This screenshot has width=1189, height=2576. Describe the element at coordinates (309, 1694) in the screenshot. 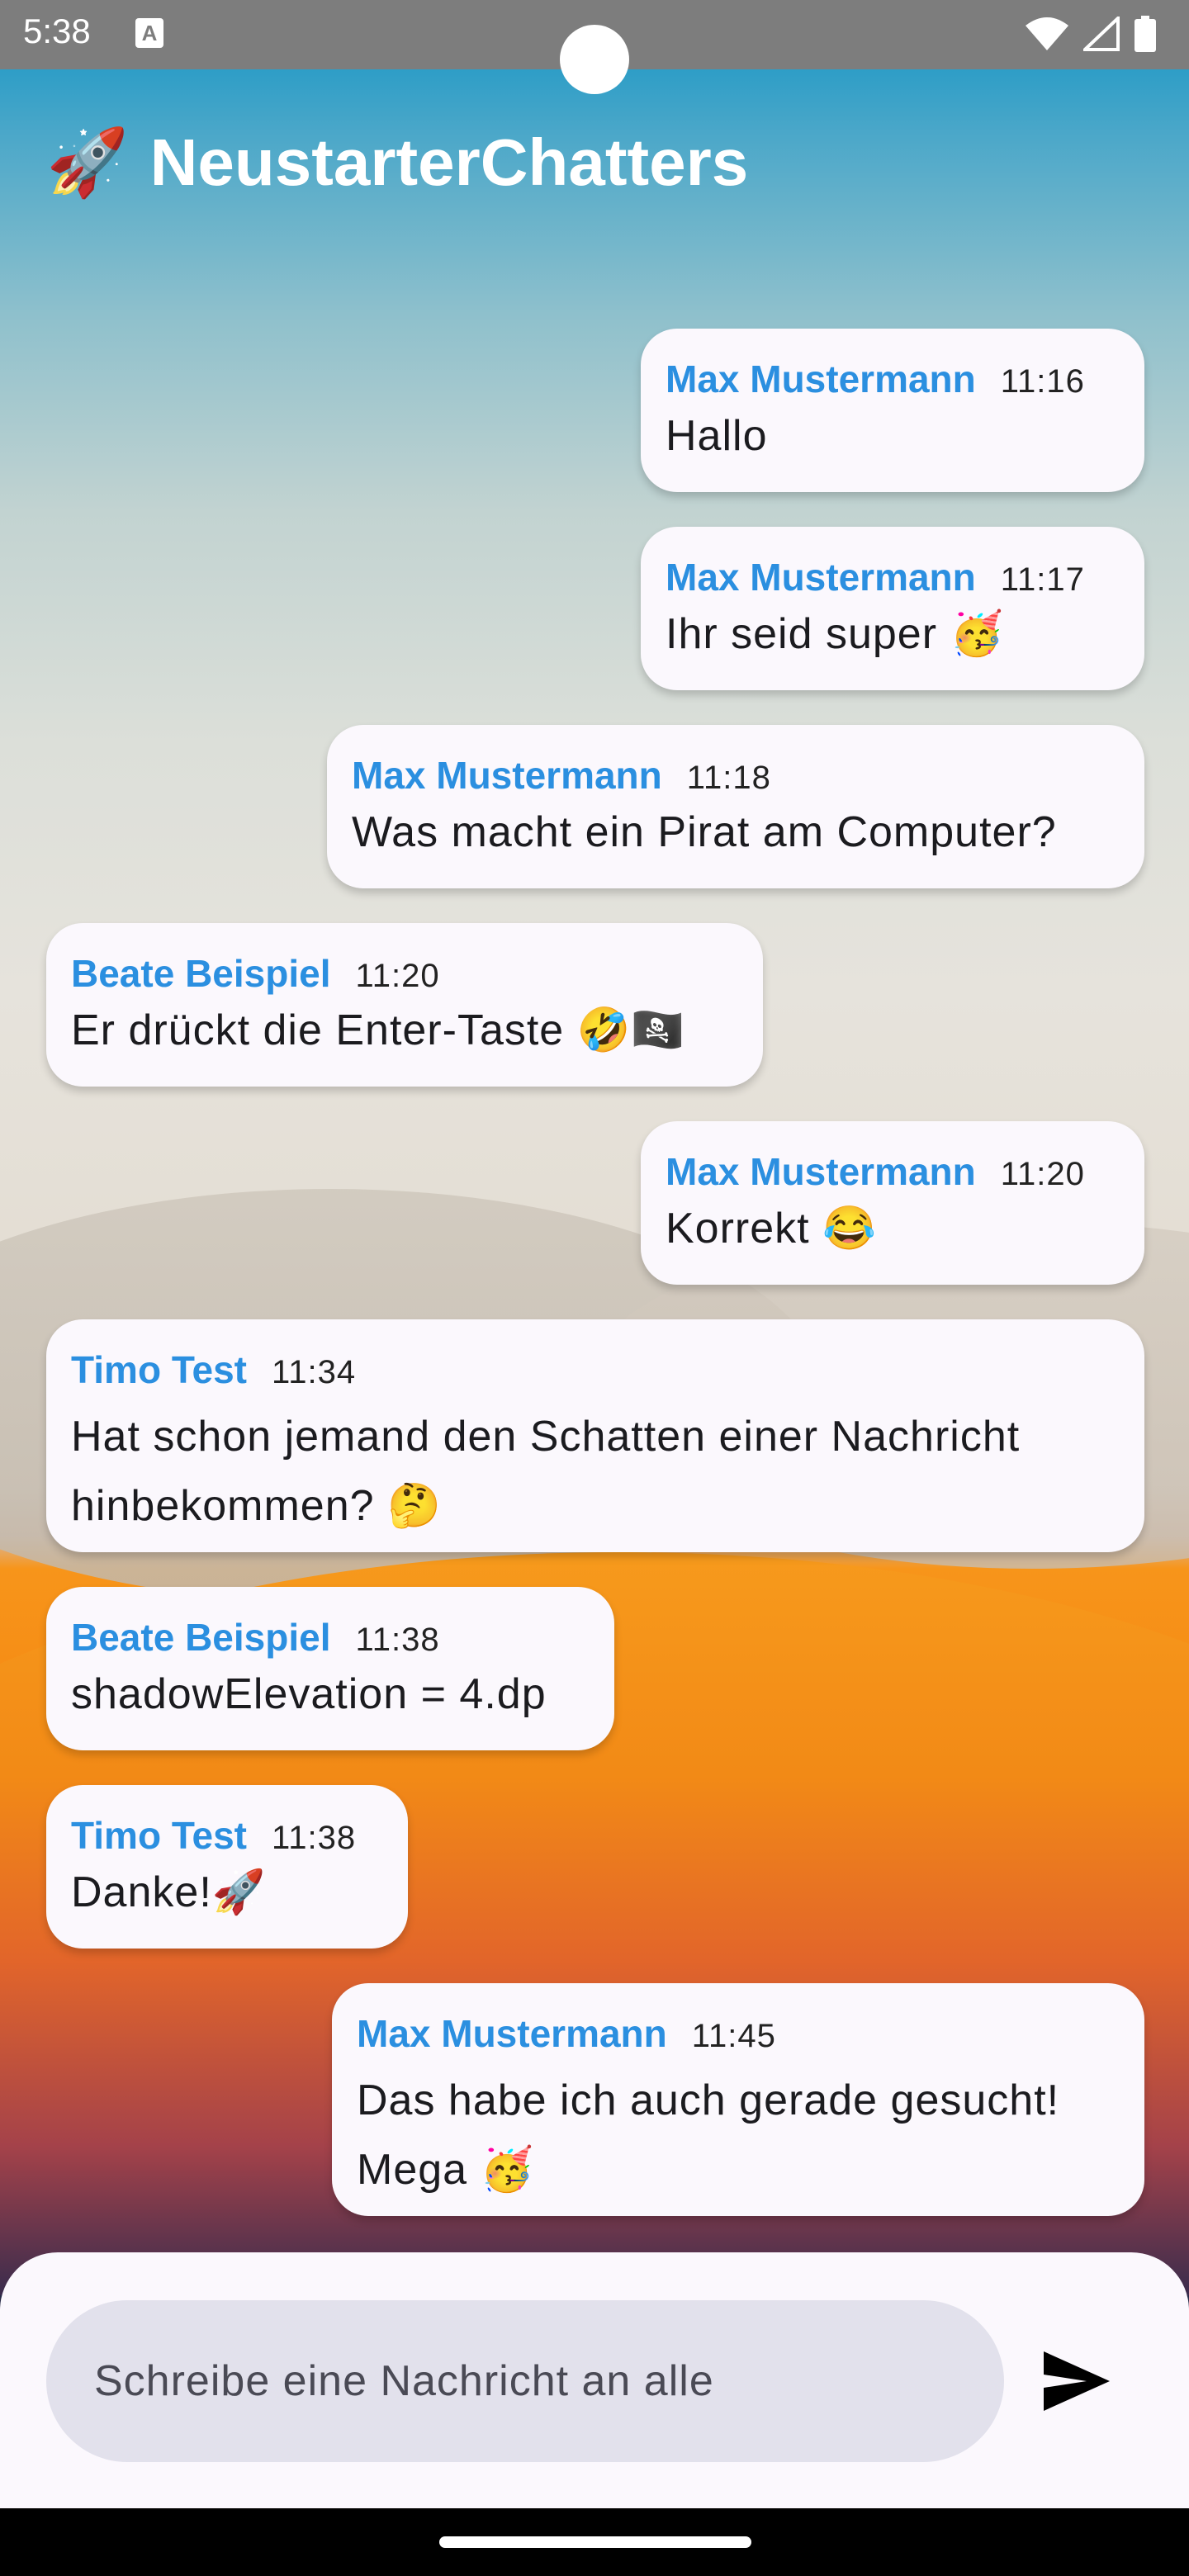

I see `message-text: shadowElevation = 4.dp` at that location.